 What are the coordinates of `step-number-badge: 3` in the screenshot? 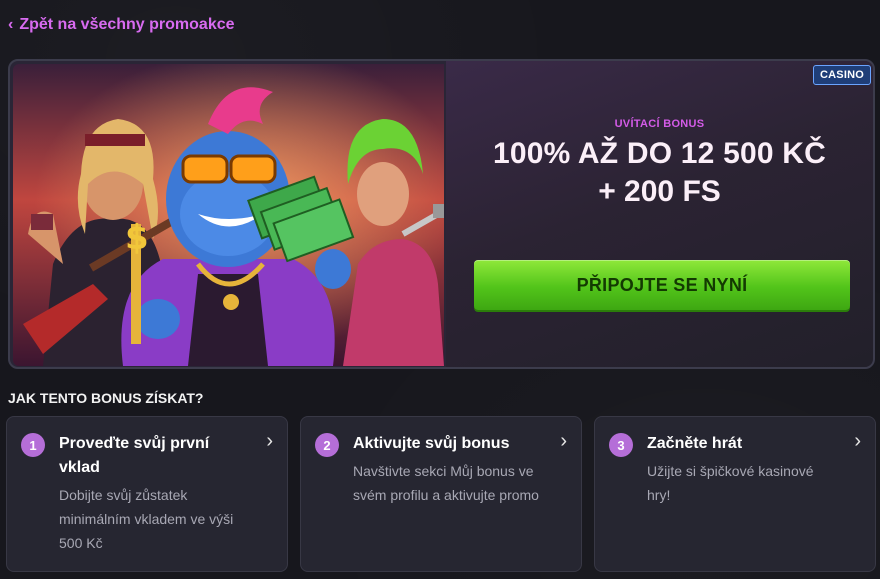 It's located at (621, 445).